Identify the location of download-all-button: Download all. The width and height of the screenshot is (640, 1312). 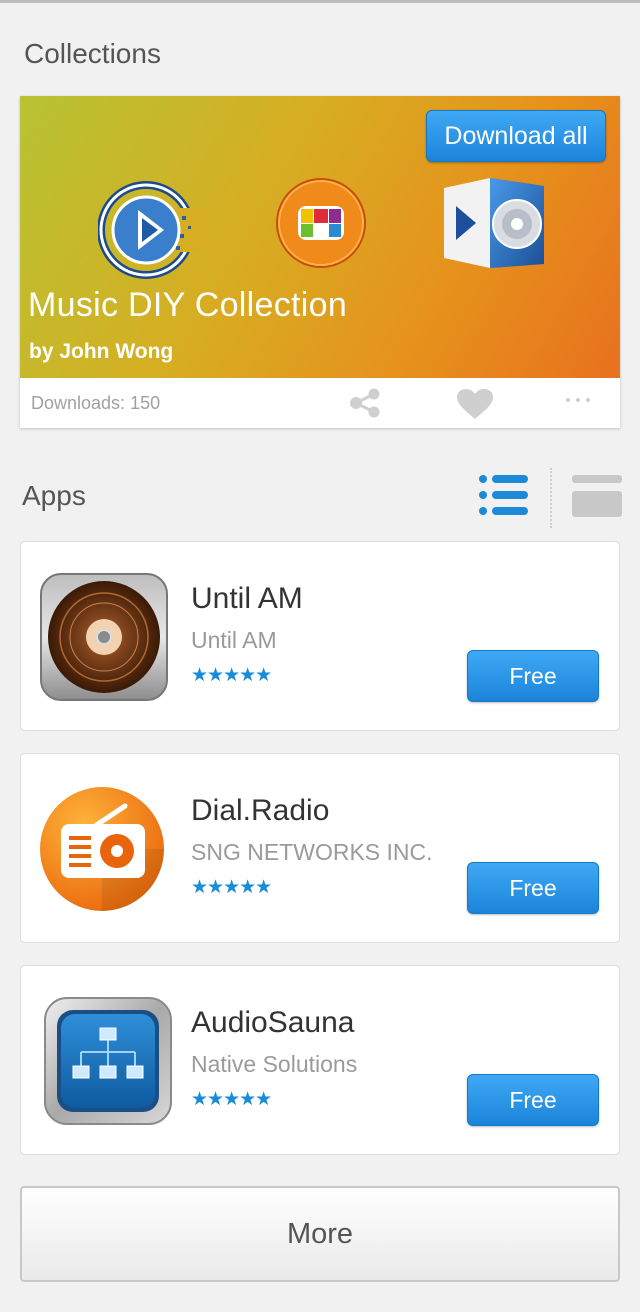
(516, 136).